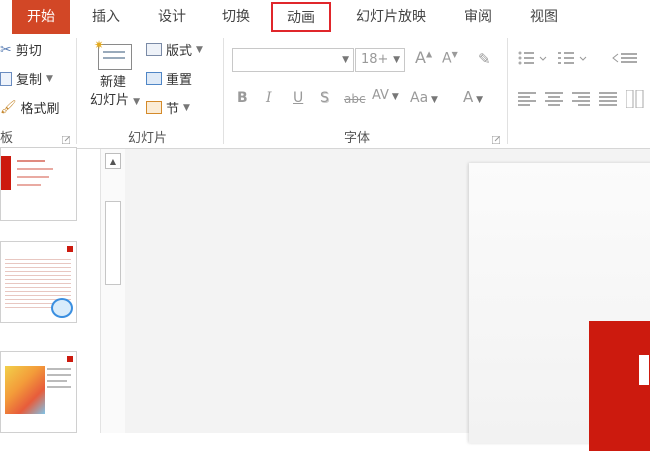 The image size is (650, 451). I want to click on new-slide-sublabel: 幻灯片, so click(110, 100).